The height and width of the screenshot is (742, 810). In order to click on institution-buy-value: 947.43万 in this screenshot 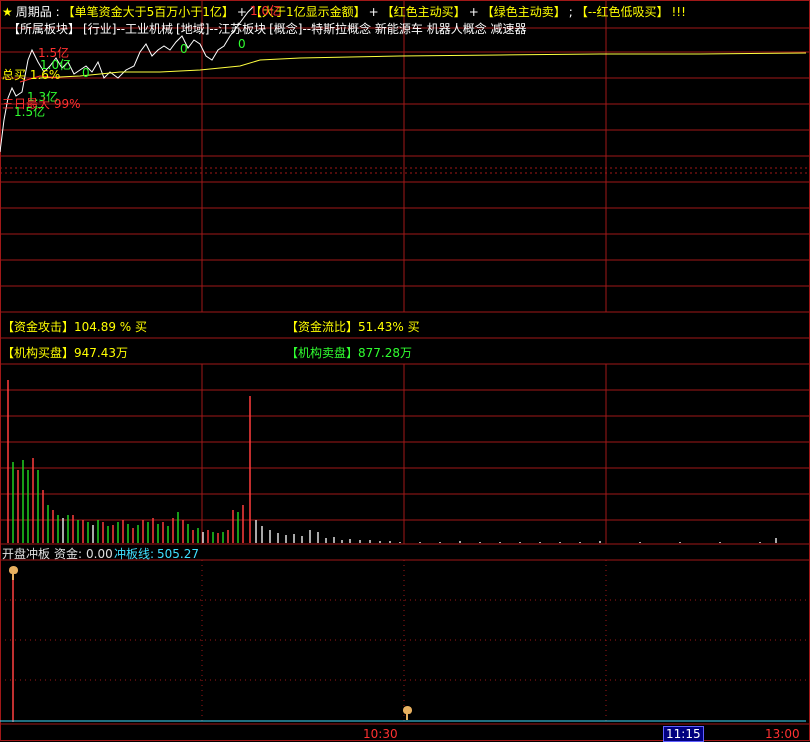, I will do `click(101, 353)`.